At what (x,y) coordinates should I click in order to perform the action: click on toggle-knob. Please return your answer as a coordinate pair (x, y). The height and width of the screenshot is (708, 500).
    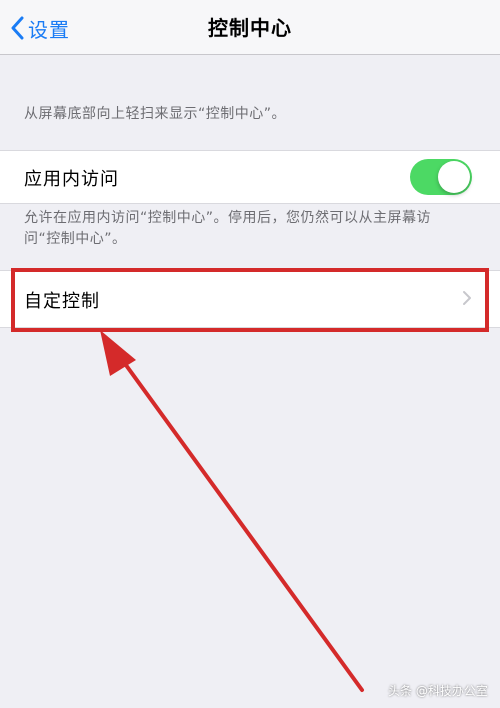
    Looking at the image, I should click on (454, 177).